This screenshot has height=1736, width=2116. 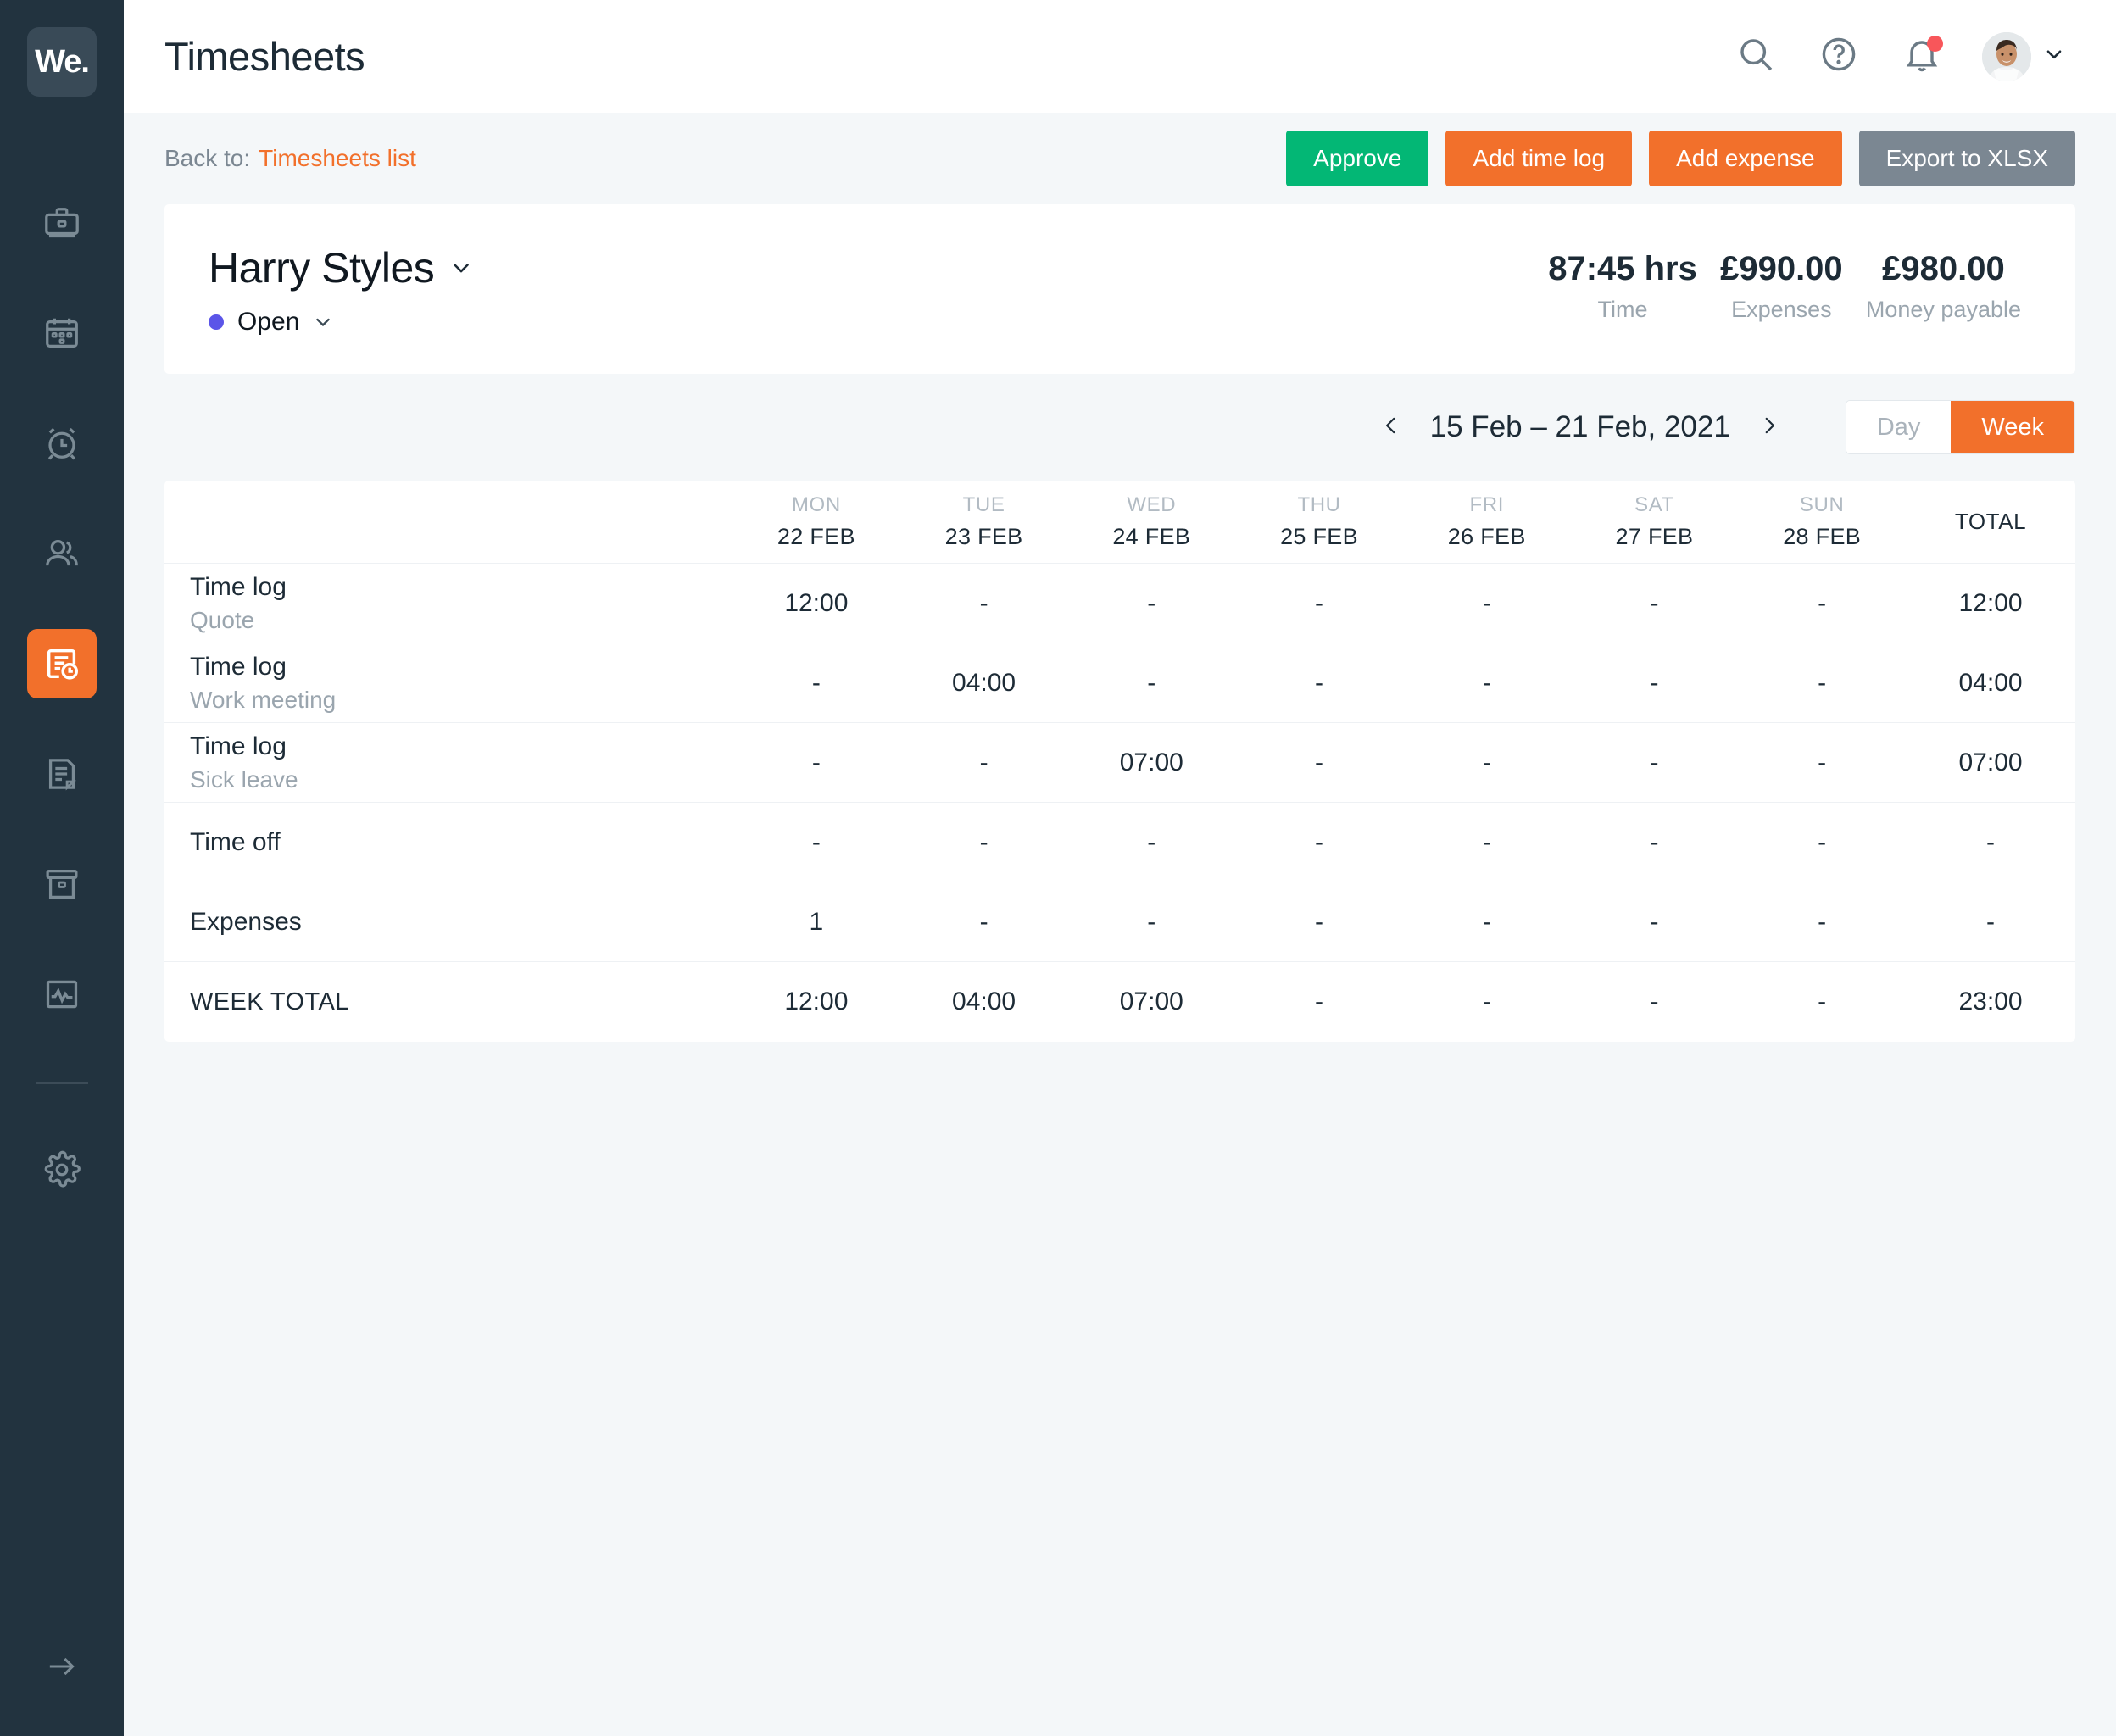 I want to click on column-day: SAT, so click(x=1654, y=504).